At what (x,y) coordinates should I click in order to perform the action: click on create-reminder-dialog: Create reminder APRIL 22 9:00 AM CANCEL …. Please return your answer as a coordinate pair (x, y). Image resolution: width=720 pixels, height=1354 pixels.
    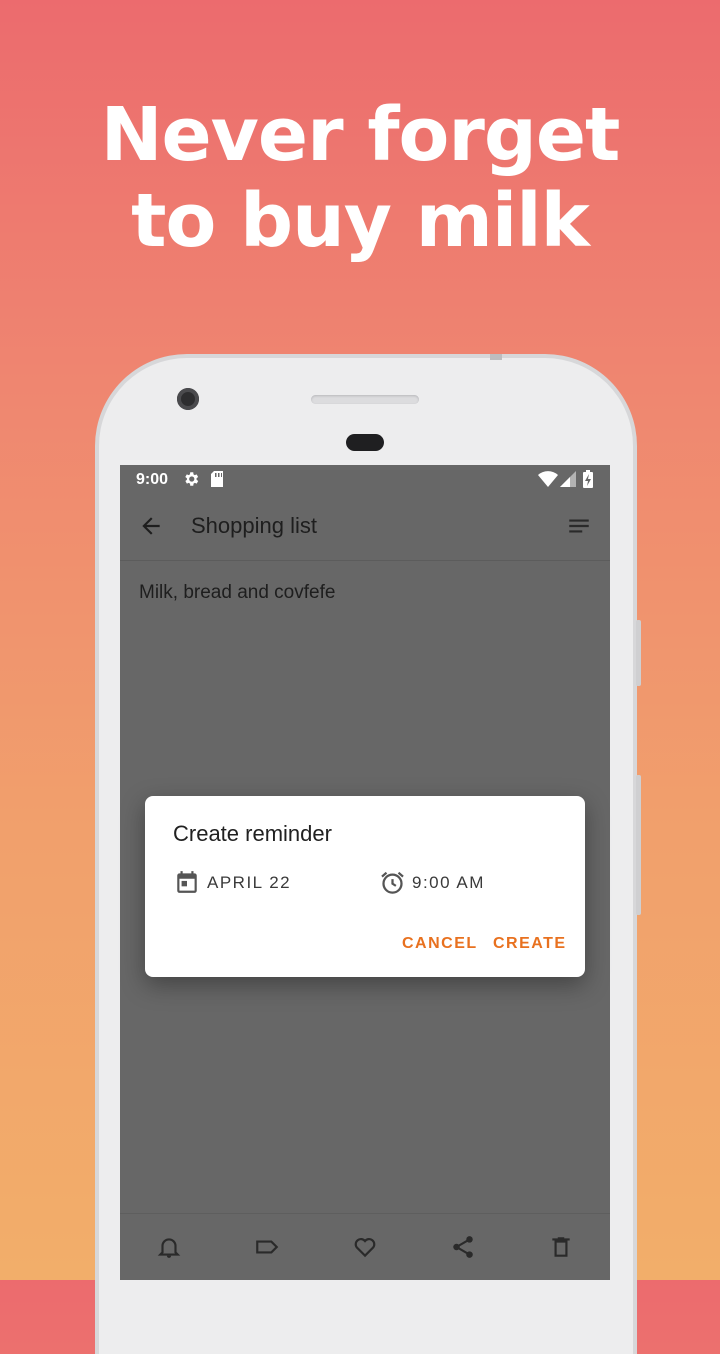
    Looking at the image, I should click on (365, 886).